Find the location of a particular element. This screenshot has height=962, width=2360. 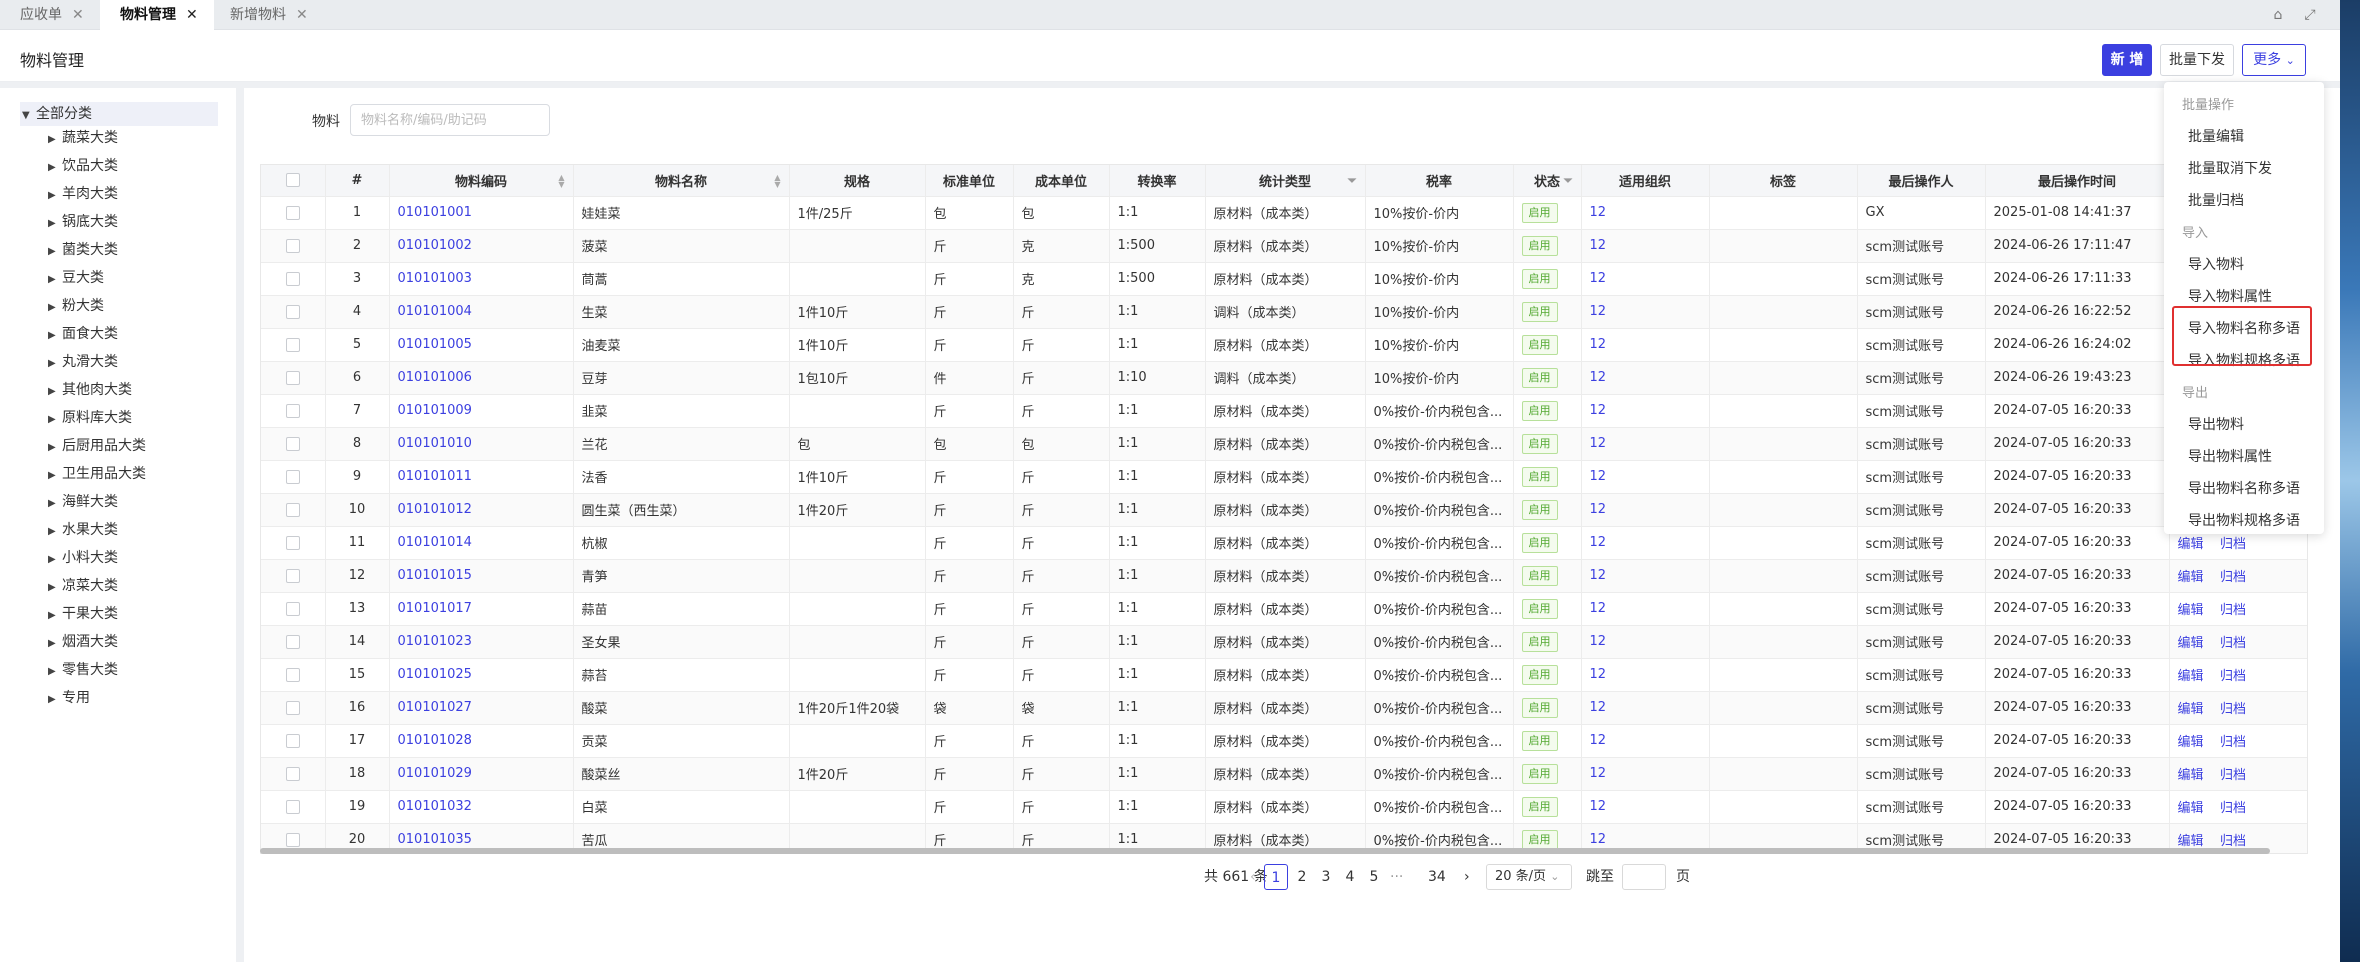

menu-item: 导出物料属性 is located at coordinates (2230, 456).